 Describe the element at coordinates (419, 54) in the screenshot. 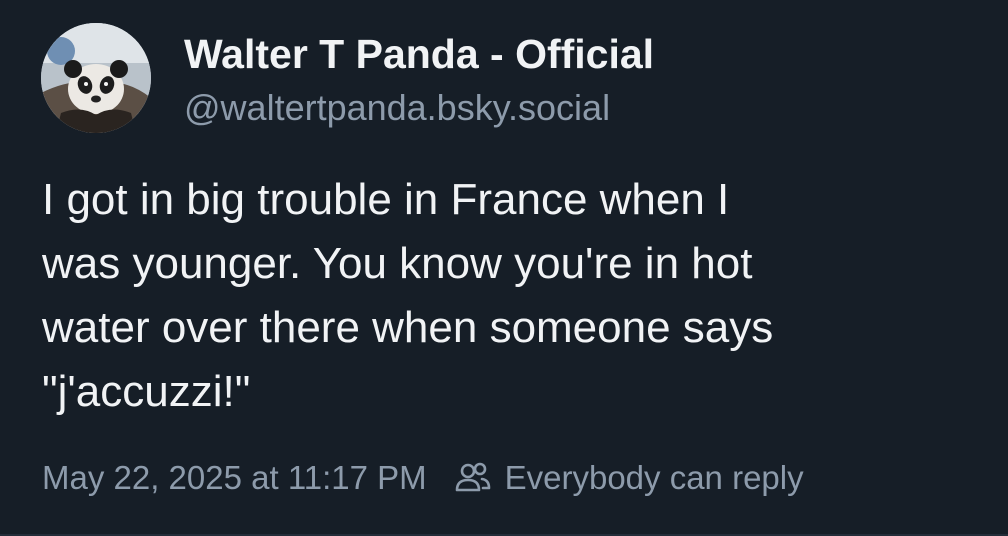

I see `author-display-name: Walter T Panda - Official` at that location.